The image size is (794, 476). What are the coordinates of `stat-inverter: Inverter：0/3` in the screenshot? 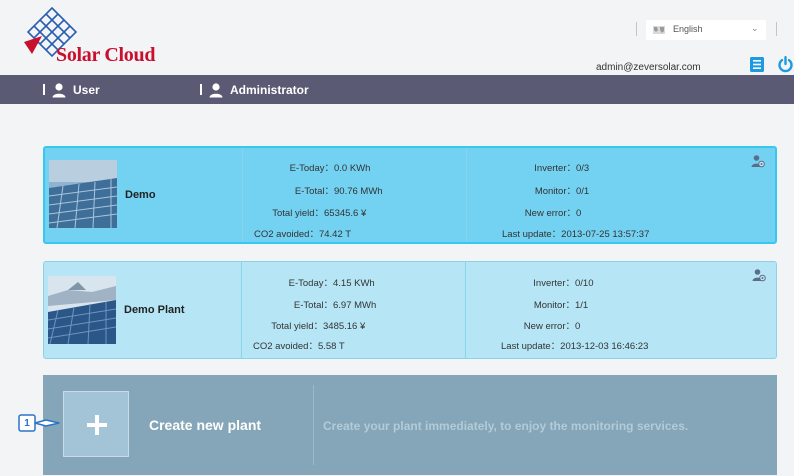 It's located at (527, 167).